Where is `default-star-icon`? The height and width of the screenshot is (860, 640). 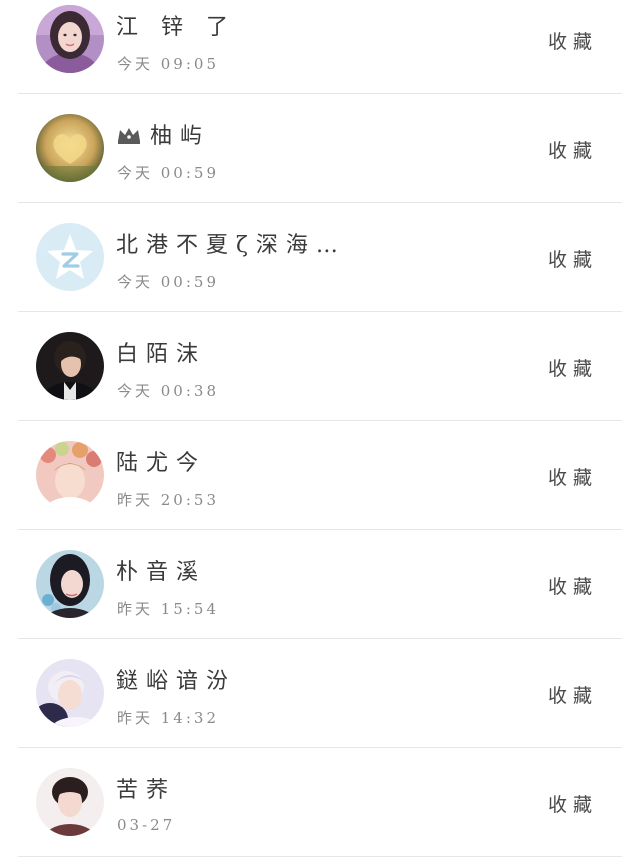
default-star-icon is located at coordinates (70, 257).